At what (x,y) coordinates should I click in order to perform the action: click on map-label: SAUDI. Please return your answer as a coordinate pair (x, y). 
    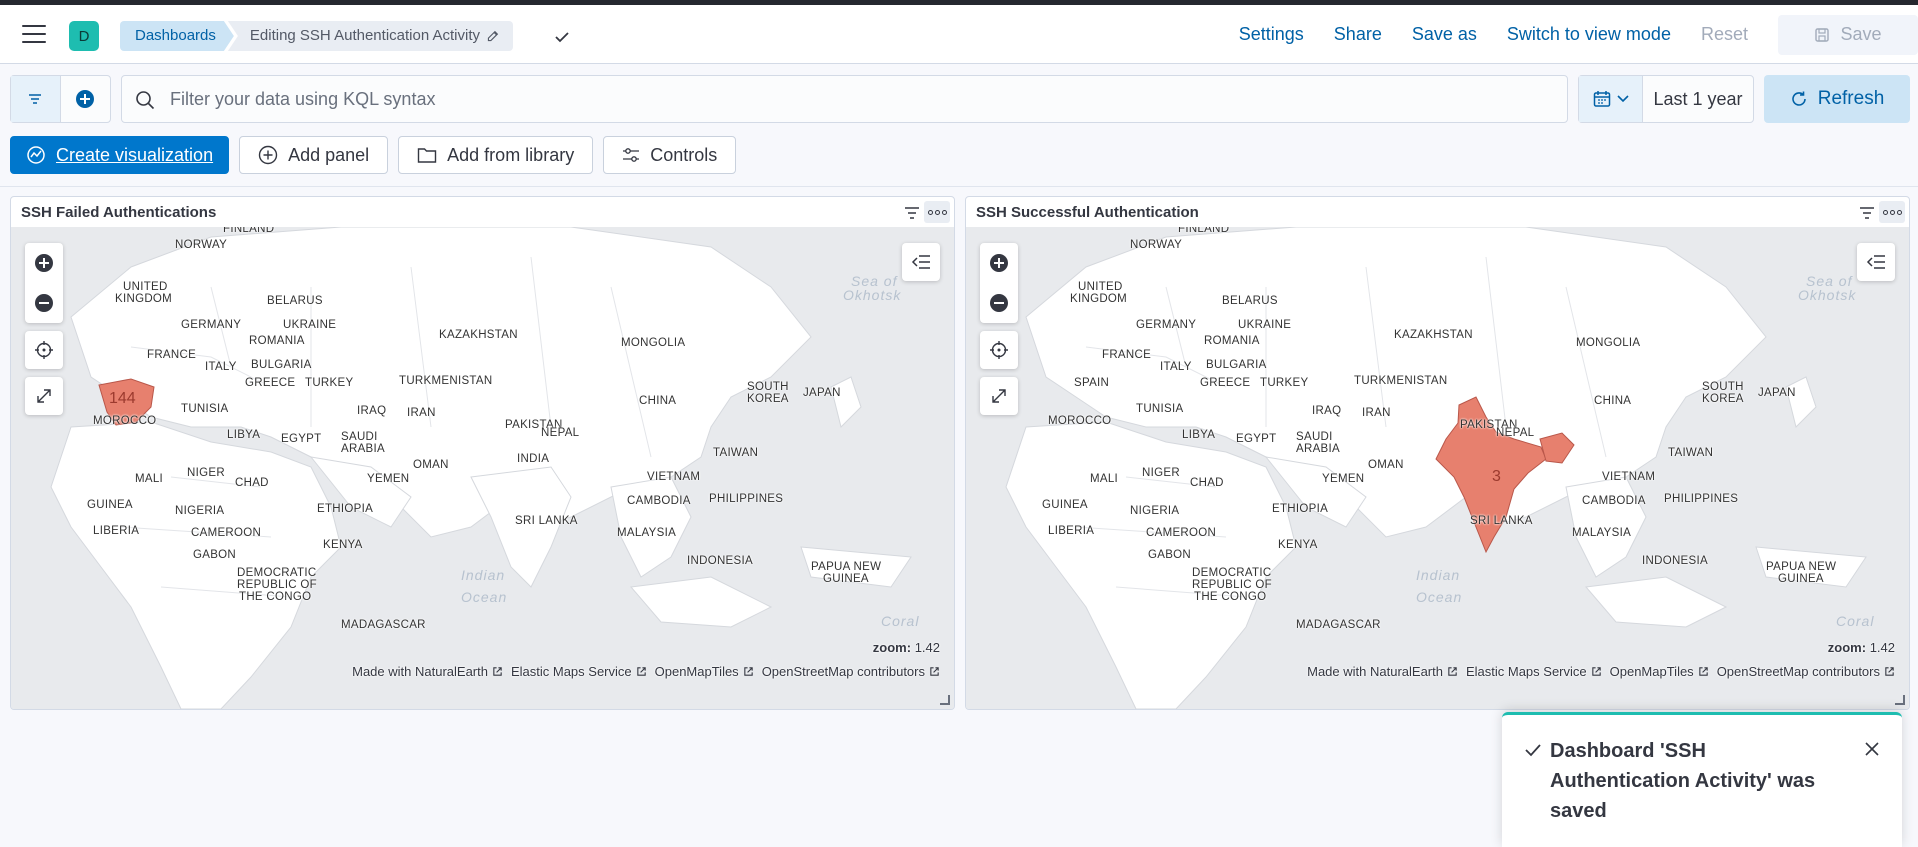
    Looking at the image, I should click on (359, 437).